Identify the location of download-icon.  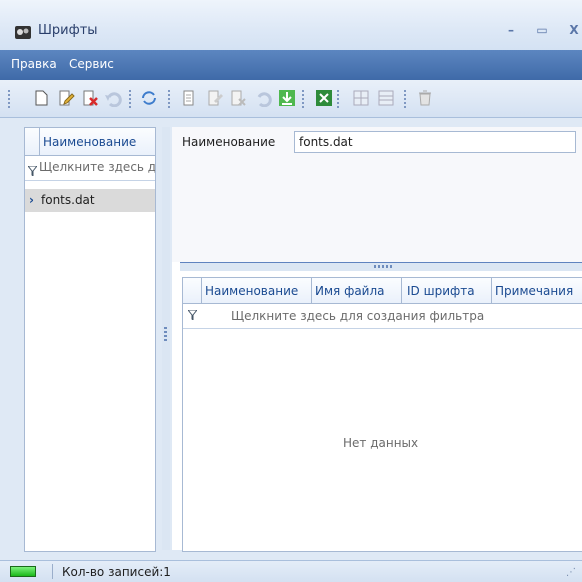
(287, 98).